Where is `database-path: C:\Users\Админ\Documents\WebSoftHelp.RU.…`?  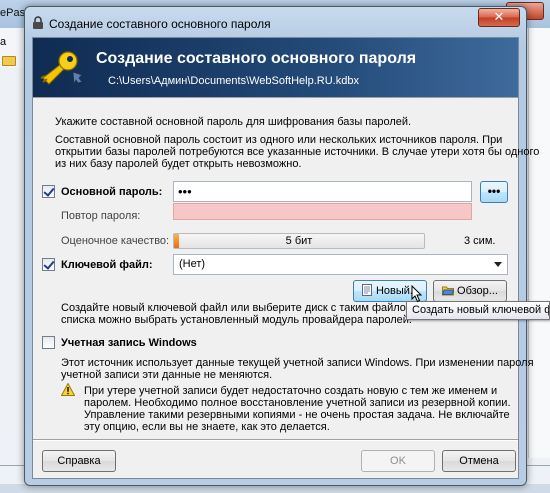 database-path: C:\Users\Админ\Documents\WebSoftHelp.RU.… is located at coordinates (233, 81).